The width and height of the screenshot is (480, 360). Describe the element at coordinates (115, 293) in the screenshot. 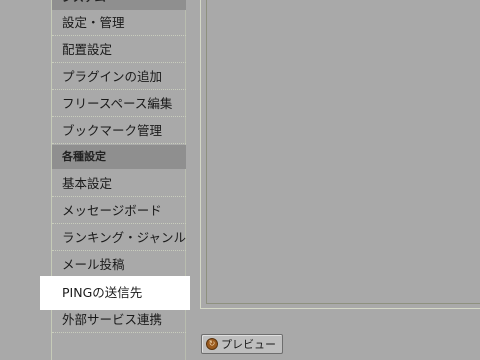

I see `sidebar-item-ping-destination: PINGの送信先` at that location.